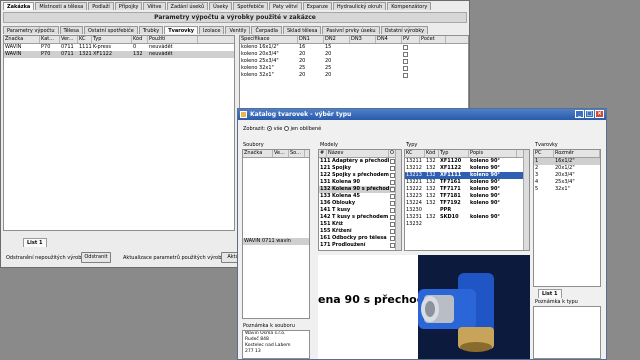 Image resolution: width=640 pixels, height=360 pixels. Describe the element at coordinates (181, 30) in the screenshot. I see `tab-sub-4: Tvarovky` at that location.